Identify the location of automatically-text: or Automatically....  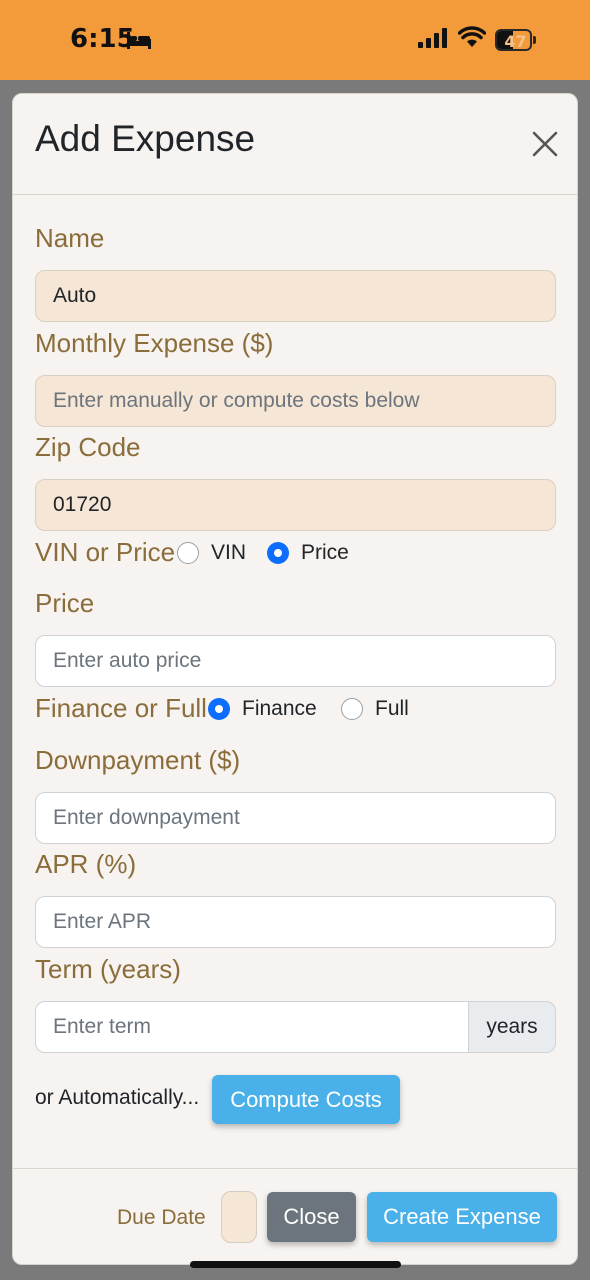
(117, 1097).